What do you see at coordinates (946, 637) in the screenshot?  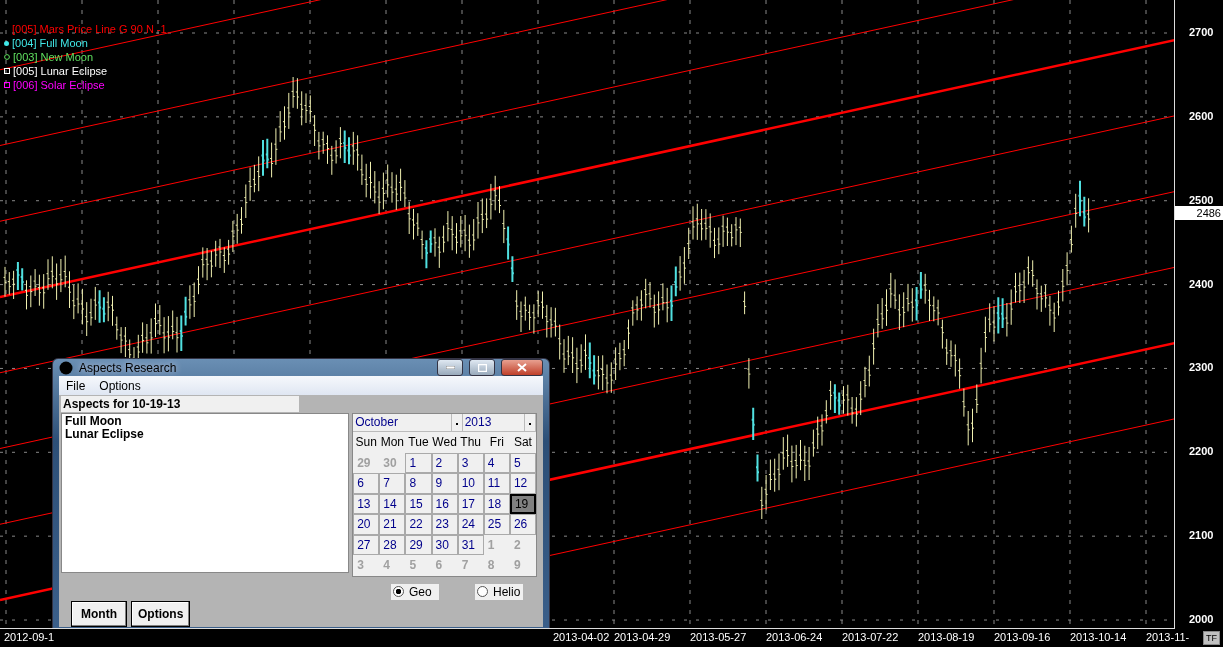 I see `date-label: 2013-08-19` at bounding box center [946, 637].